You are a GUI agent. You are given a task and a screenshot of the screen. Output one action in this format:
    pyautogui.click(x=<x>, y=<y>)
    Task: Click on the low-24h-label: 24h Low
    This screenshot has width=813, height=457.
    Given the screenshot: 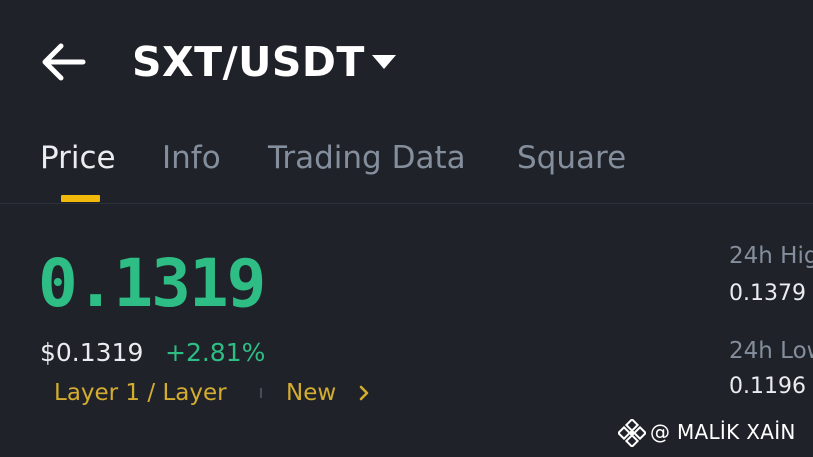 What is the action you would take?
    pyautogui.click(x=771, y=351)
    